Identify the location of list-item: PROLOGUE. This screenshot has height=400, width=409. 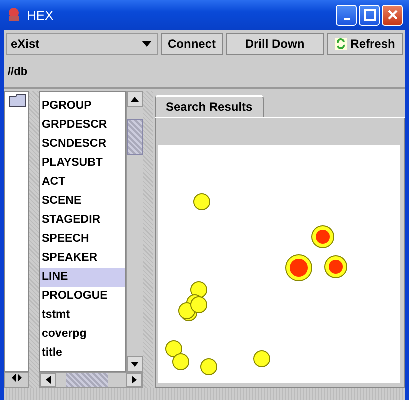
(82, 296).